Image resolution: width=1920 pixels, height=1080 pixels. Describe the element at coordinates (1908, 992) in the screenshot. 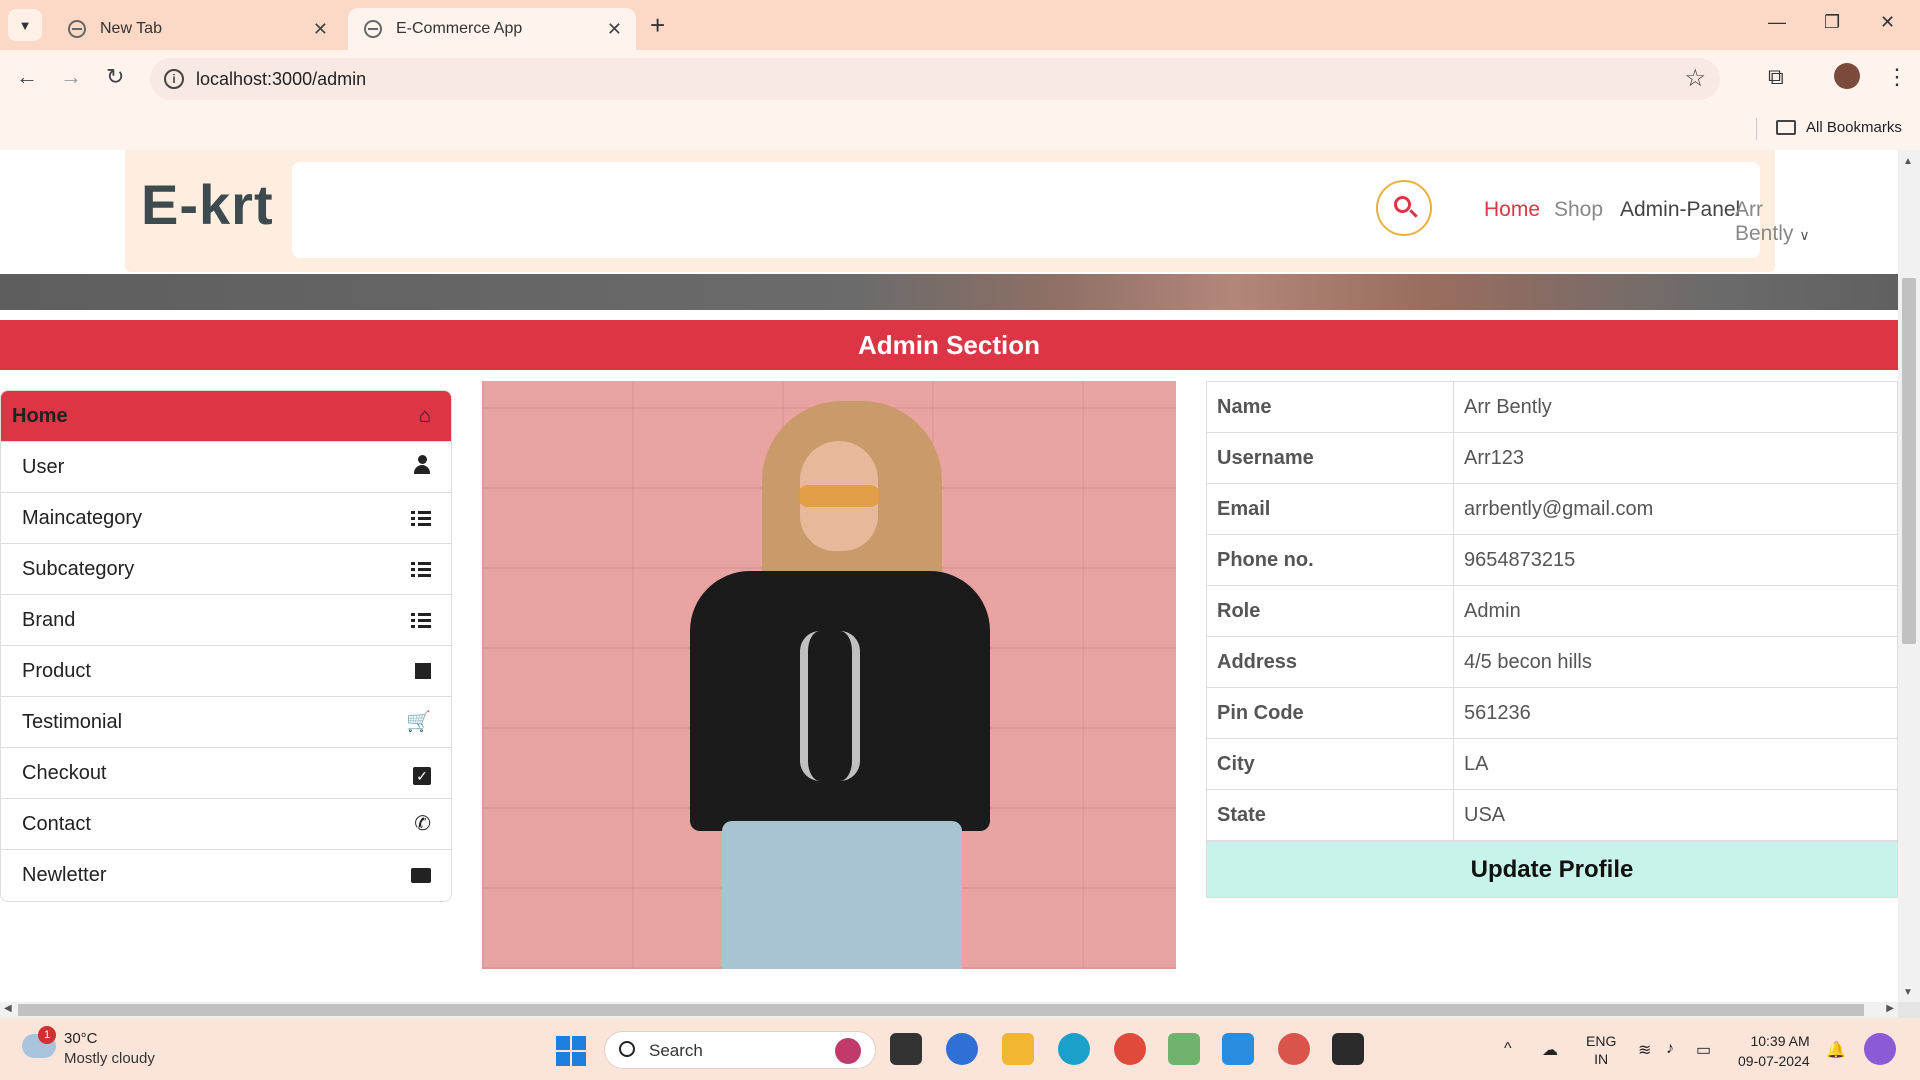

I see `scroll-down-icon: ▼` at that location.